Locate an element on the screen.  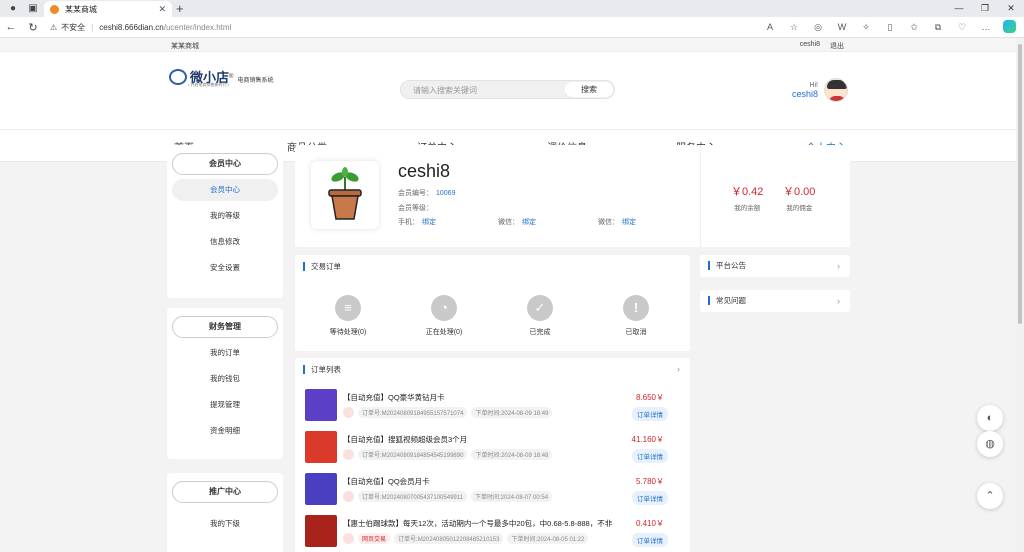
commission-label: 我的佣金 is located at coordinates (799, 208).